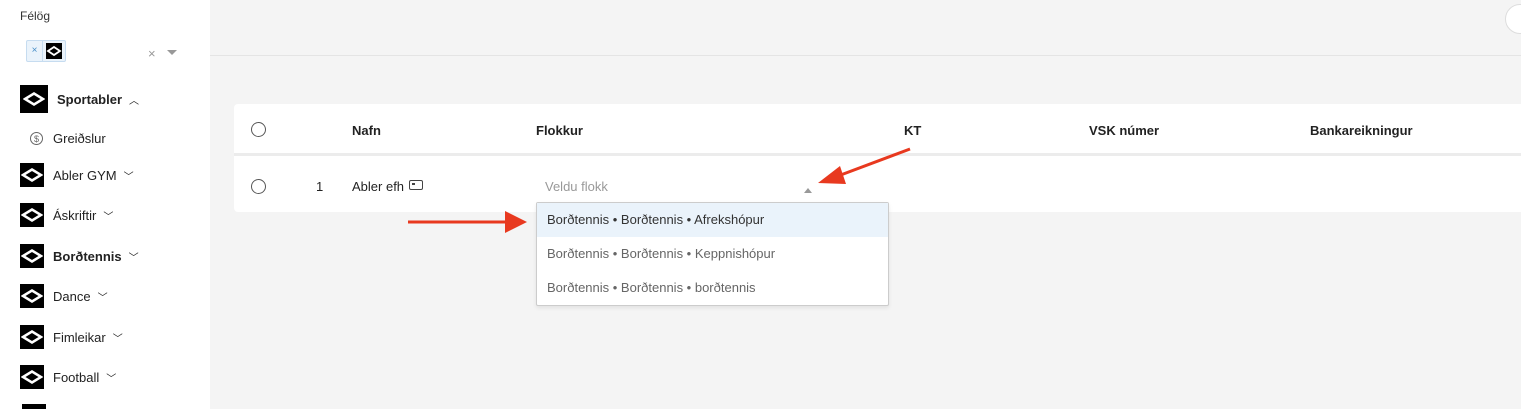 This screenshot has height=409, width=1521. I want to click on clear-selection-icon: ×, so click(152, 53).